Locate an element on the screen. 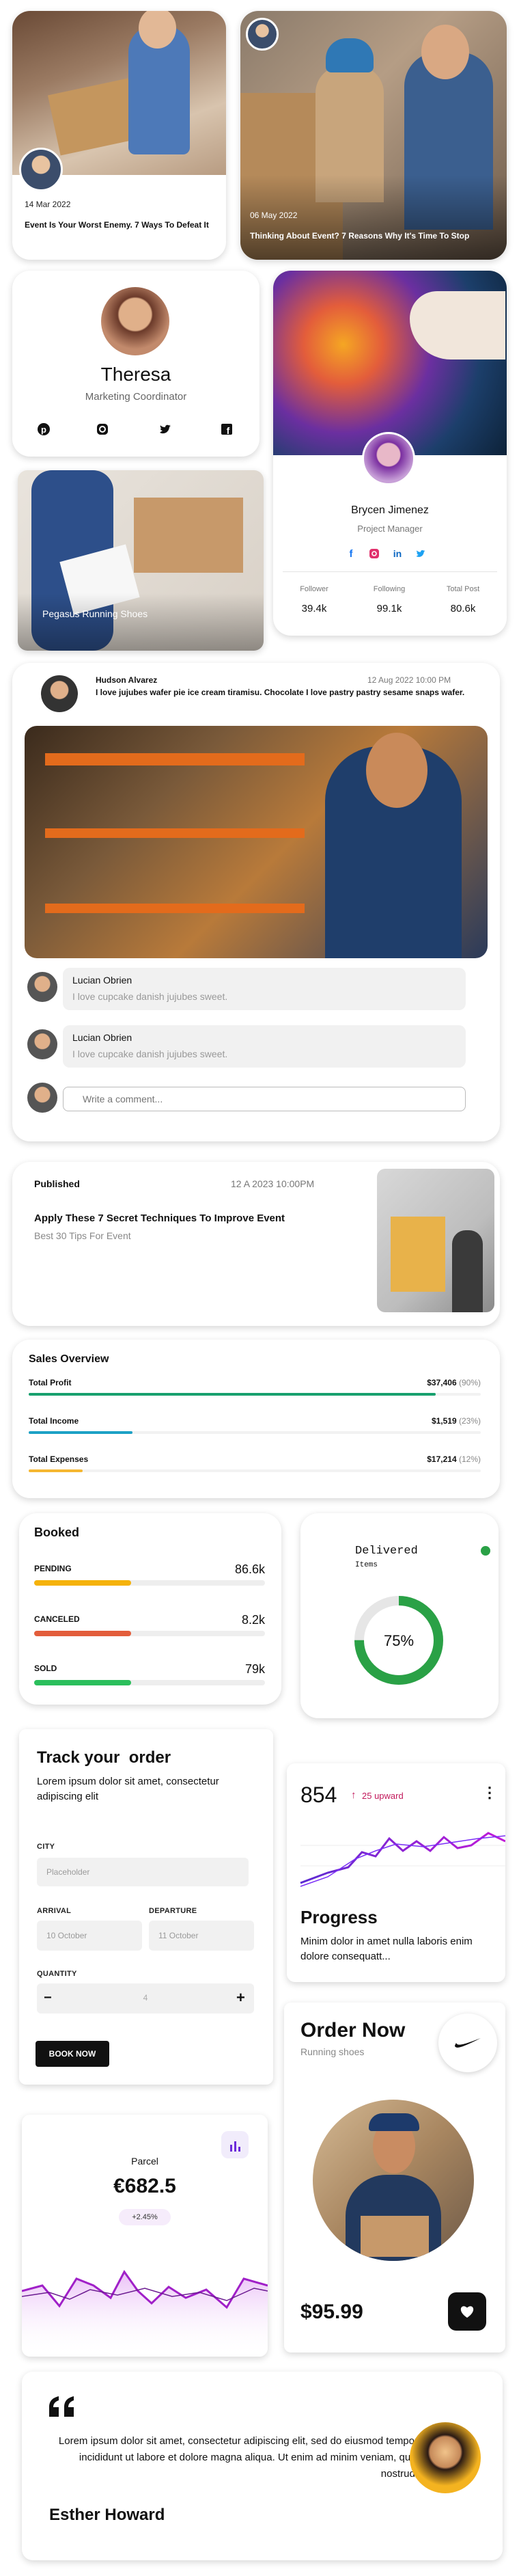  order-now-title: Order Now is located at coordinates (353, 2031).